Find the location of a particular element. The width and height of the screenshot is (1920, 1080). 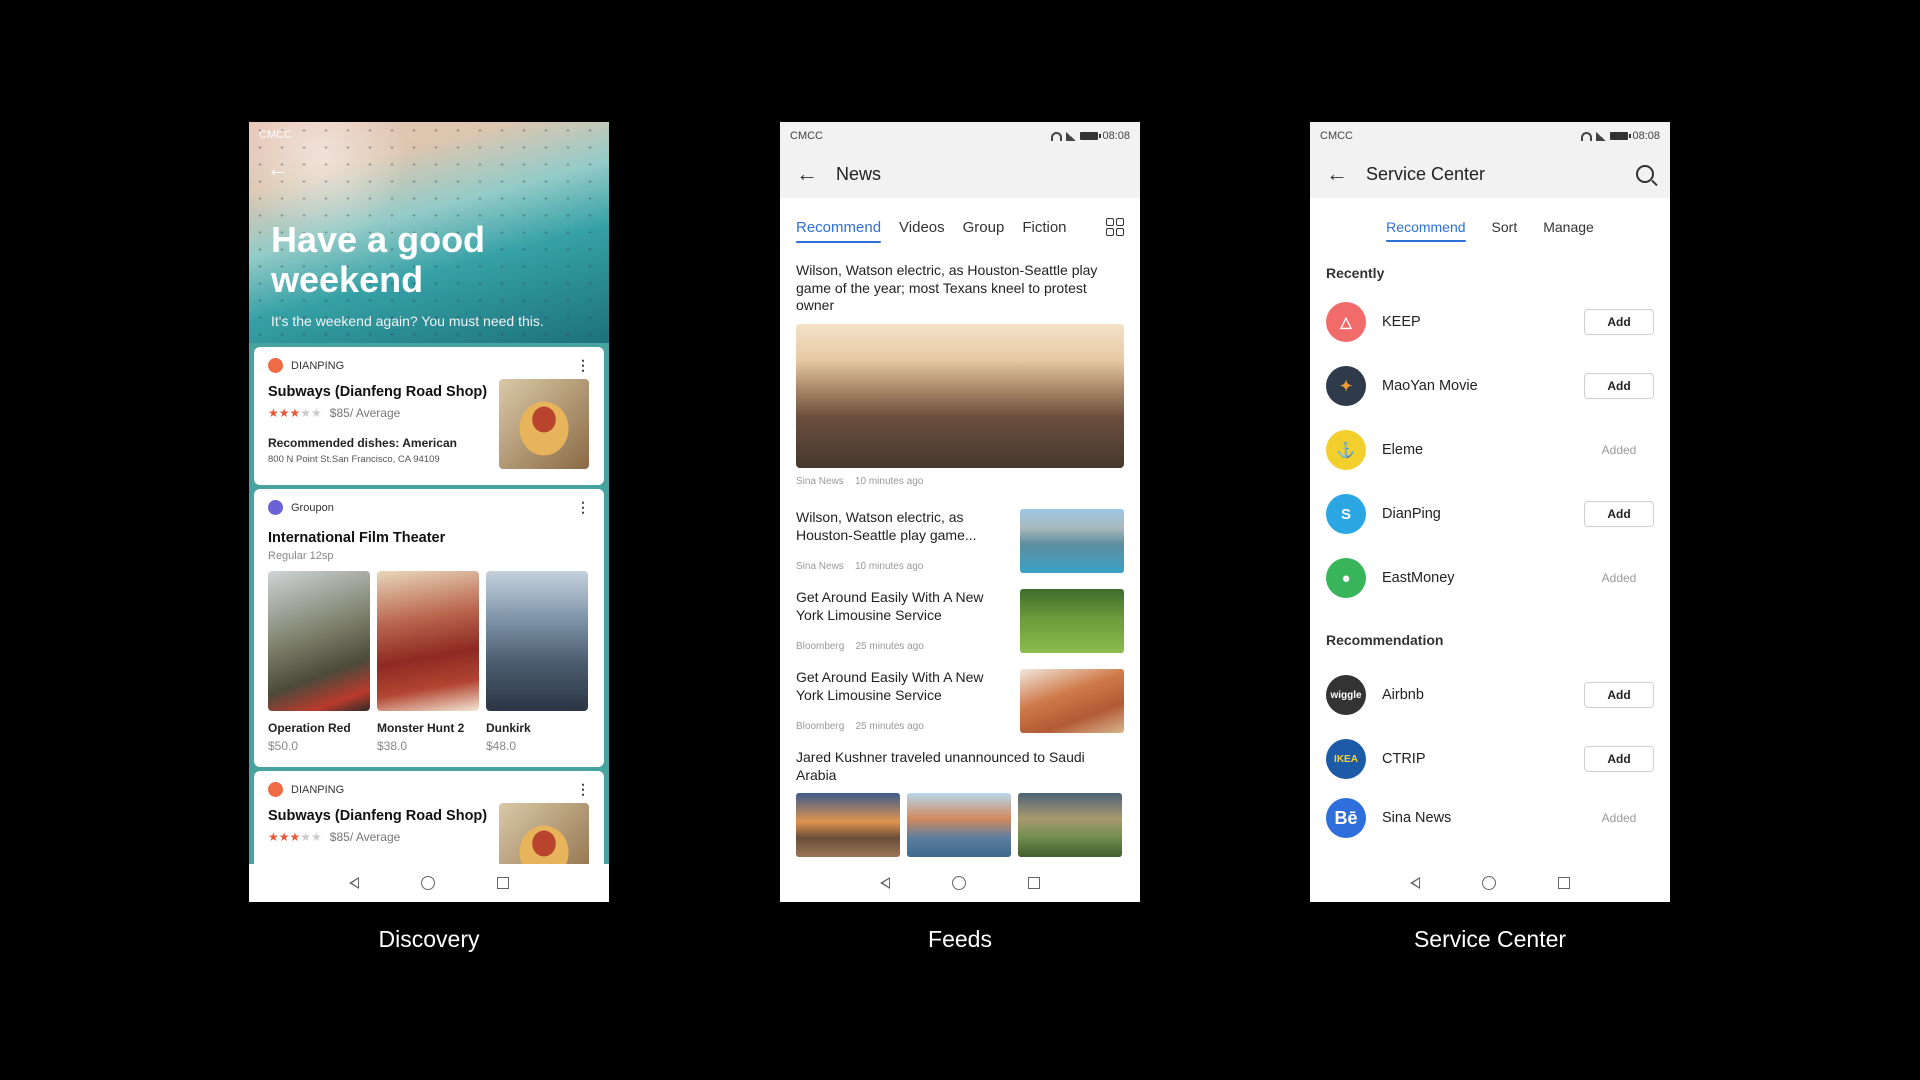

header-area: CMCC 08:08 ← News is located at coordinates (960, 160).